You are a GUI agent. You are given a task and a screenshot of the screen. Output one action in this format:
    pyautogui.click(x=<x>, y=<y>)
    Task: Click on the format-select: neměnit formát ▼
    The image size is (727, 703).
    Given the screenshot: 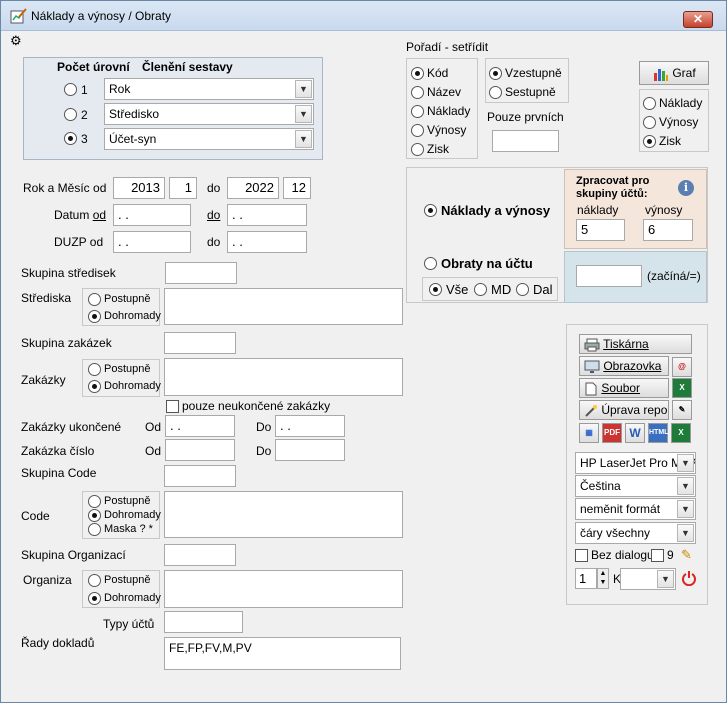 What is the action you would take?
    pyautogui.click(x=635, y=509)
    